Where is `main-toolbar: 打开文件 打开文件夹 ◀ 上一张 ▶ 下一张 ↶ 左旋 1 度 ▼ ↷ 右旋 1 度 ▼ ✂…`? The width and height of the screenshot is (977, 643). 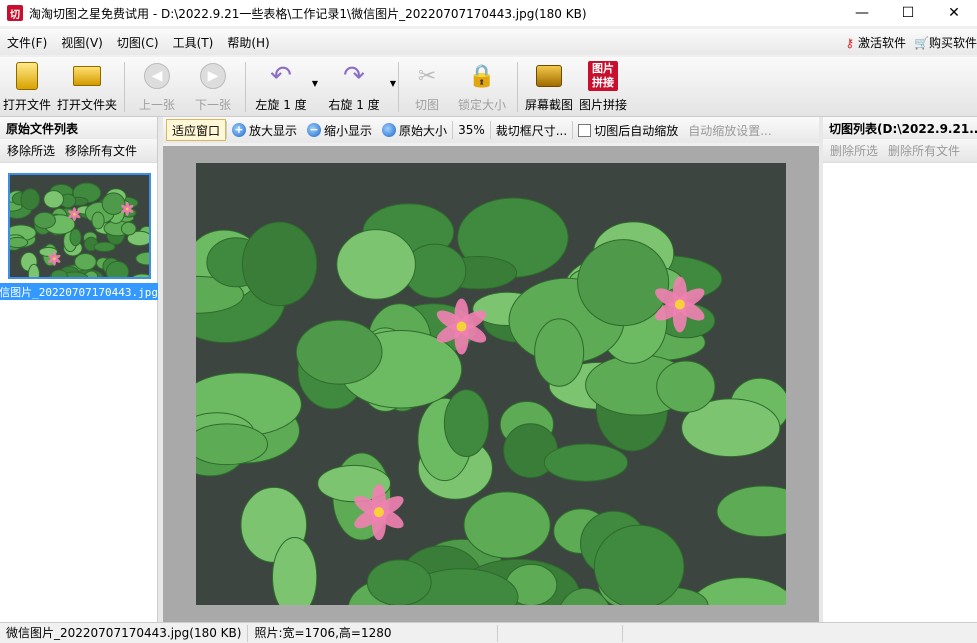 main-toolbar: 打开文件 打开文件夹 ◀ 上一张 ▶ 下一张 ↶ 左旋 1 度 ▼ ↷ 右旋 1 度 ▼ ✂… is located at coordinates (488, 87).